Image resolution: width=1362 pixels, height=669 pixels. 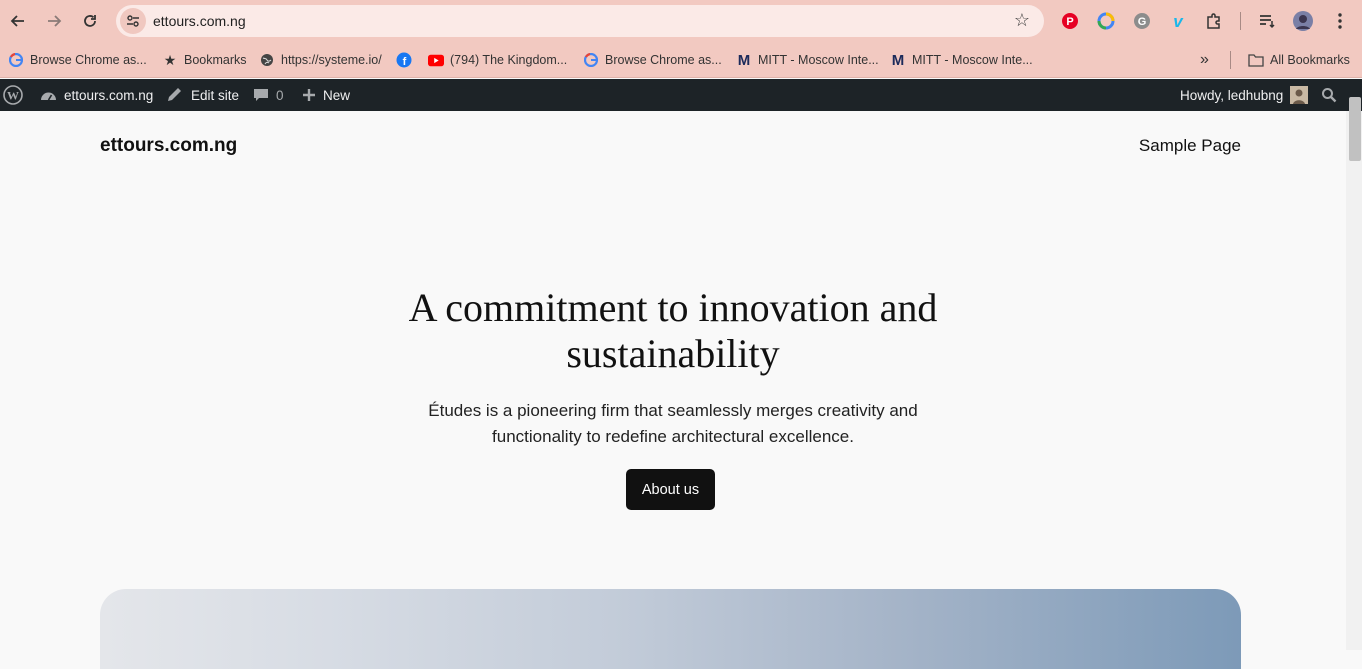 I want to click on globe-icon, so click(x=267, y=60).